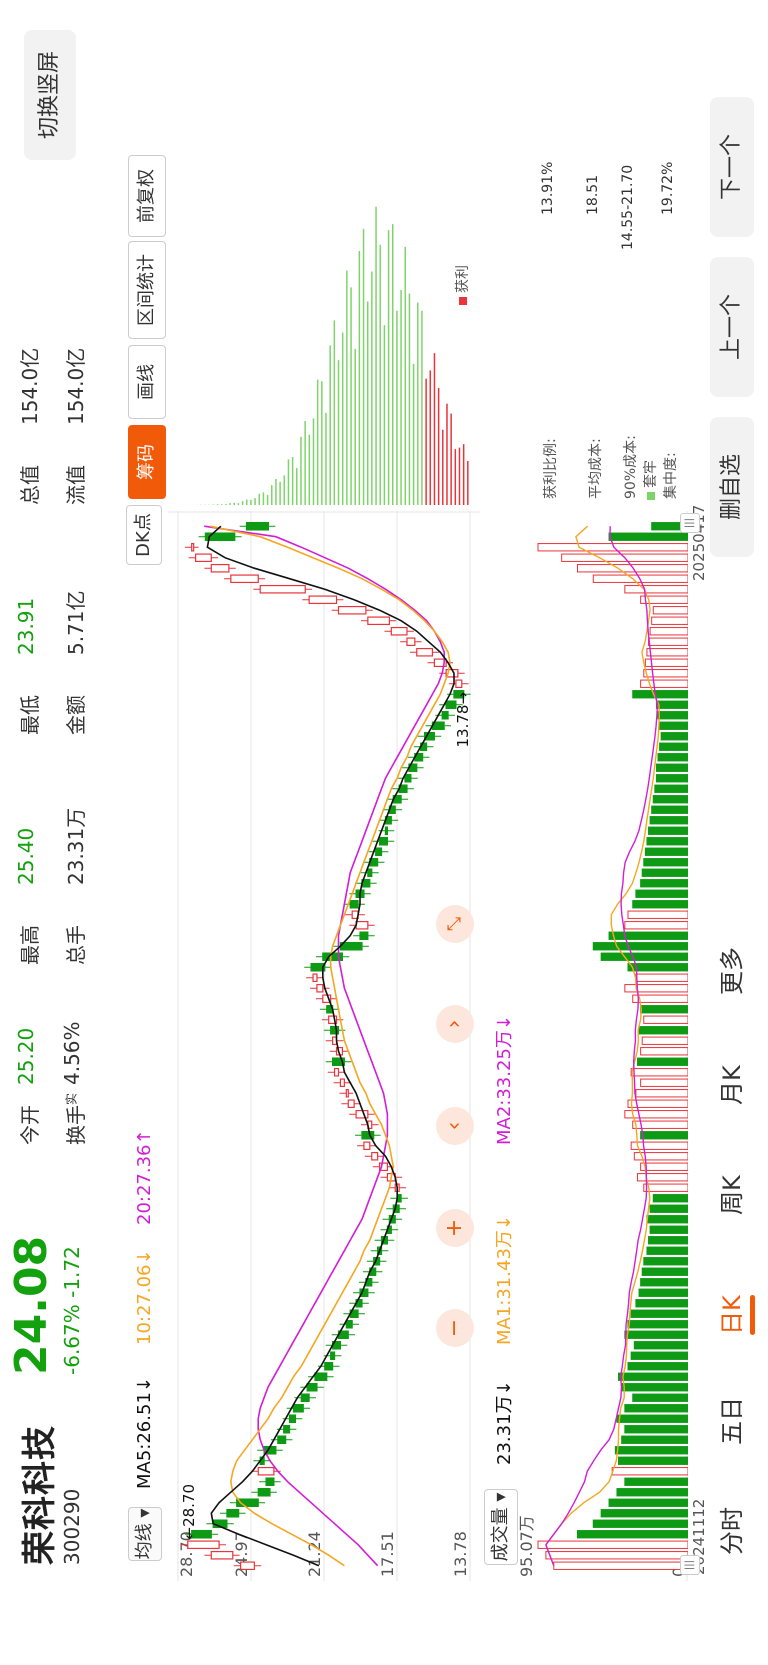  What do you see at coordinates (690, 1565) in the screenshot?
I see `scroll-handle-left: |||` at bounding box center [690, 1565].